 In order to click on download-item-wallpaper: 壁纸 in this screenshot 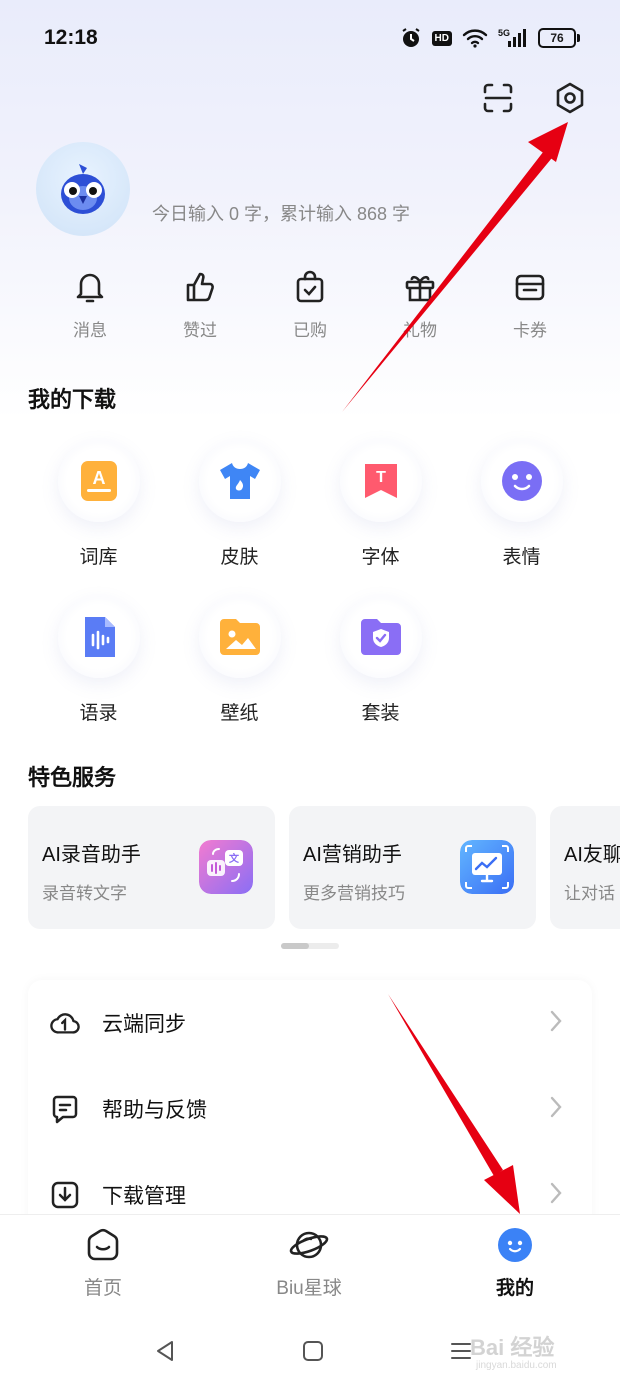, I will do `click(239, 660)`.